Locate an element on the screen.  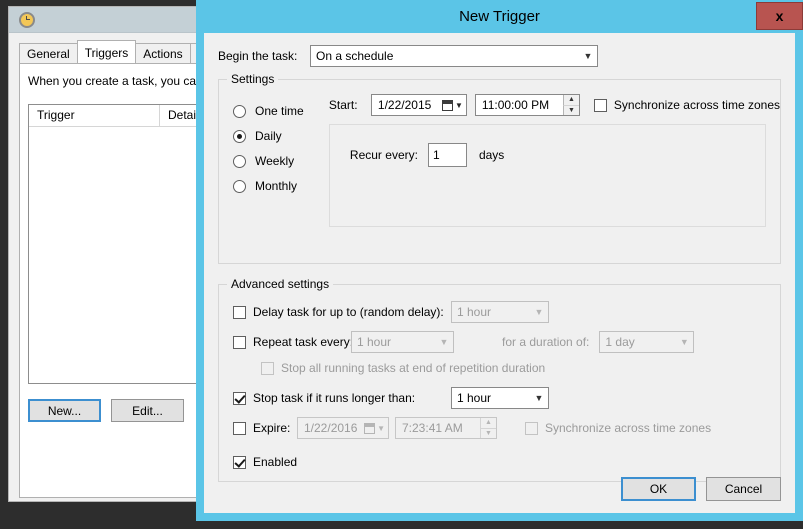
enabled-label: Enabled is located at coordinates (275, 462).